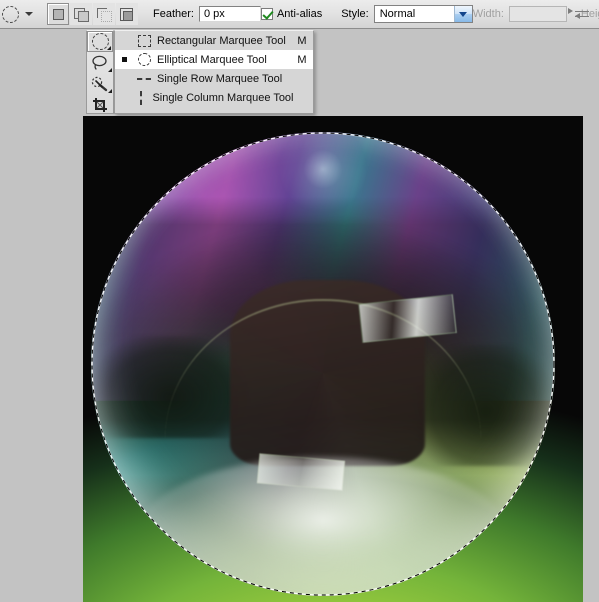  I want to click on quick-selection-icon, so click(99, 83).